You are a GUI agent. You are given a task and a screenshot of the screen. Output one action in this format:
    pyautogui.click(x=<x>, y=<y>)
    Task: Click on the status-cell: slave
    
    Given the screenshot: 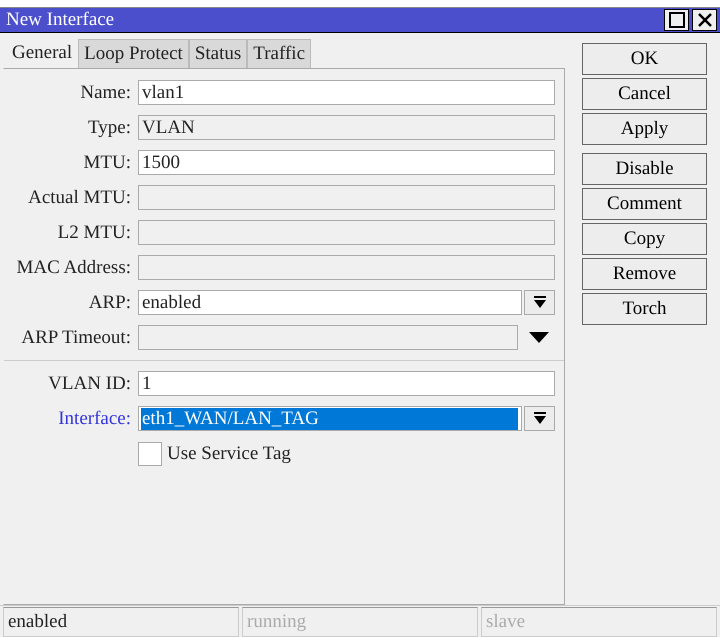 What is the action you would take?
    pyautogui.click(x=599, y=622)
    